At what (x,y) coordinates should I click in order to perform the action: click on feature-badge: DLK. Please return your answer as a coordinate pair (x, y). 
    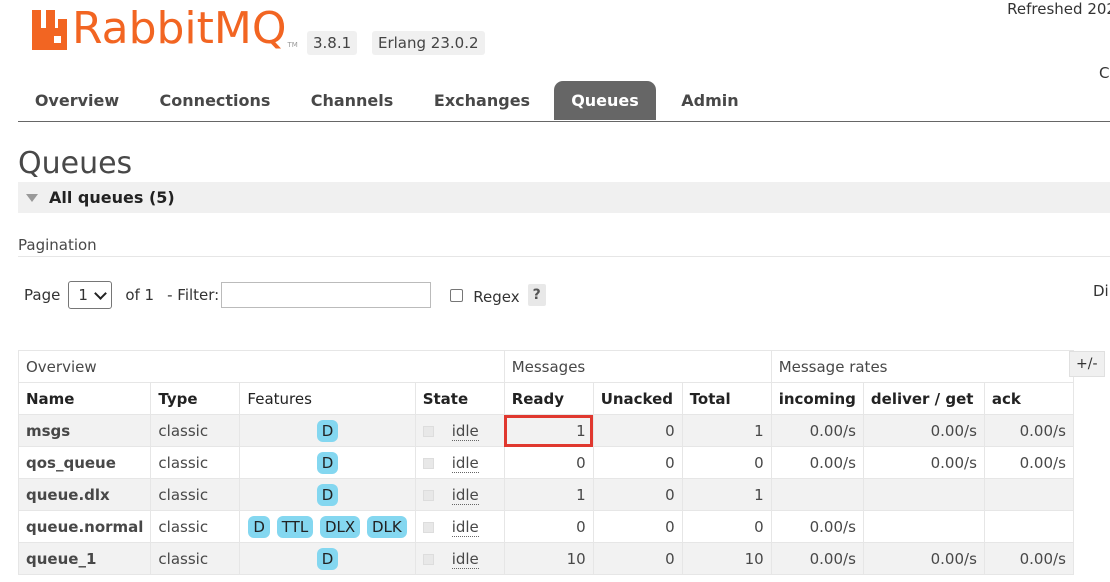
    Looking at the image, I should click on (386, 526).